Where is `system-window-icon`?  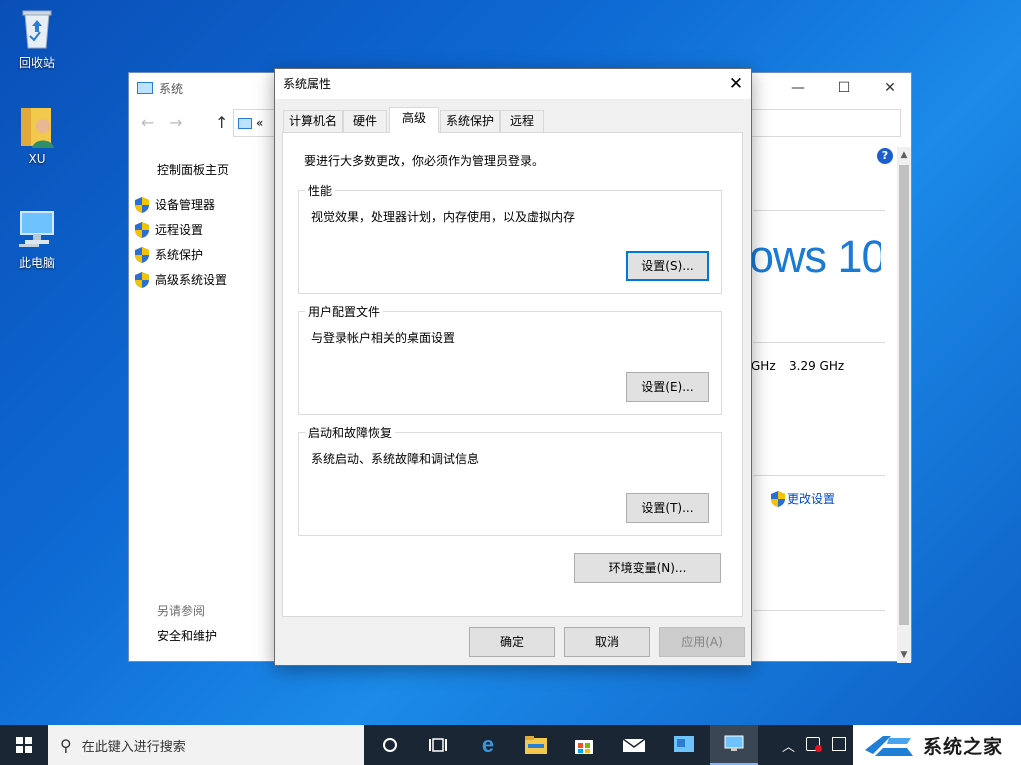 system-window-icon is located at coordinates (145, 88).